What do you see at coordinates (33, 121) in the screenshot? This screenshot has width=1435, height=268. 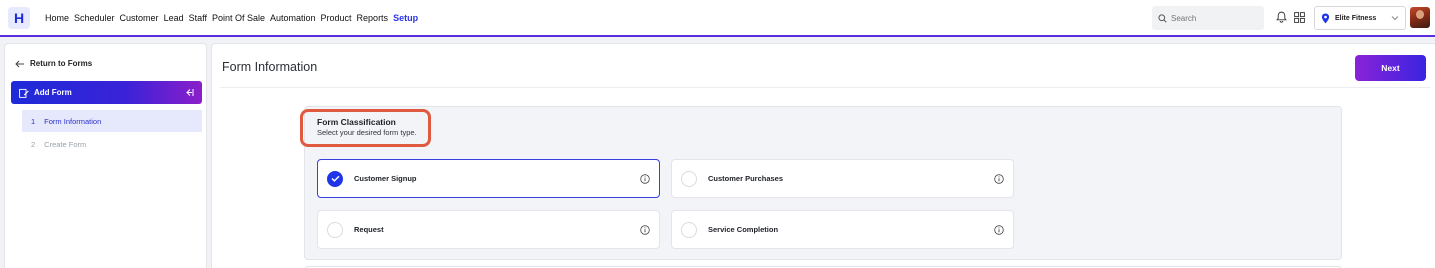 I see `step-number: 1` at bounding box center [33, 121].